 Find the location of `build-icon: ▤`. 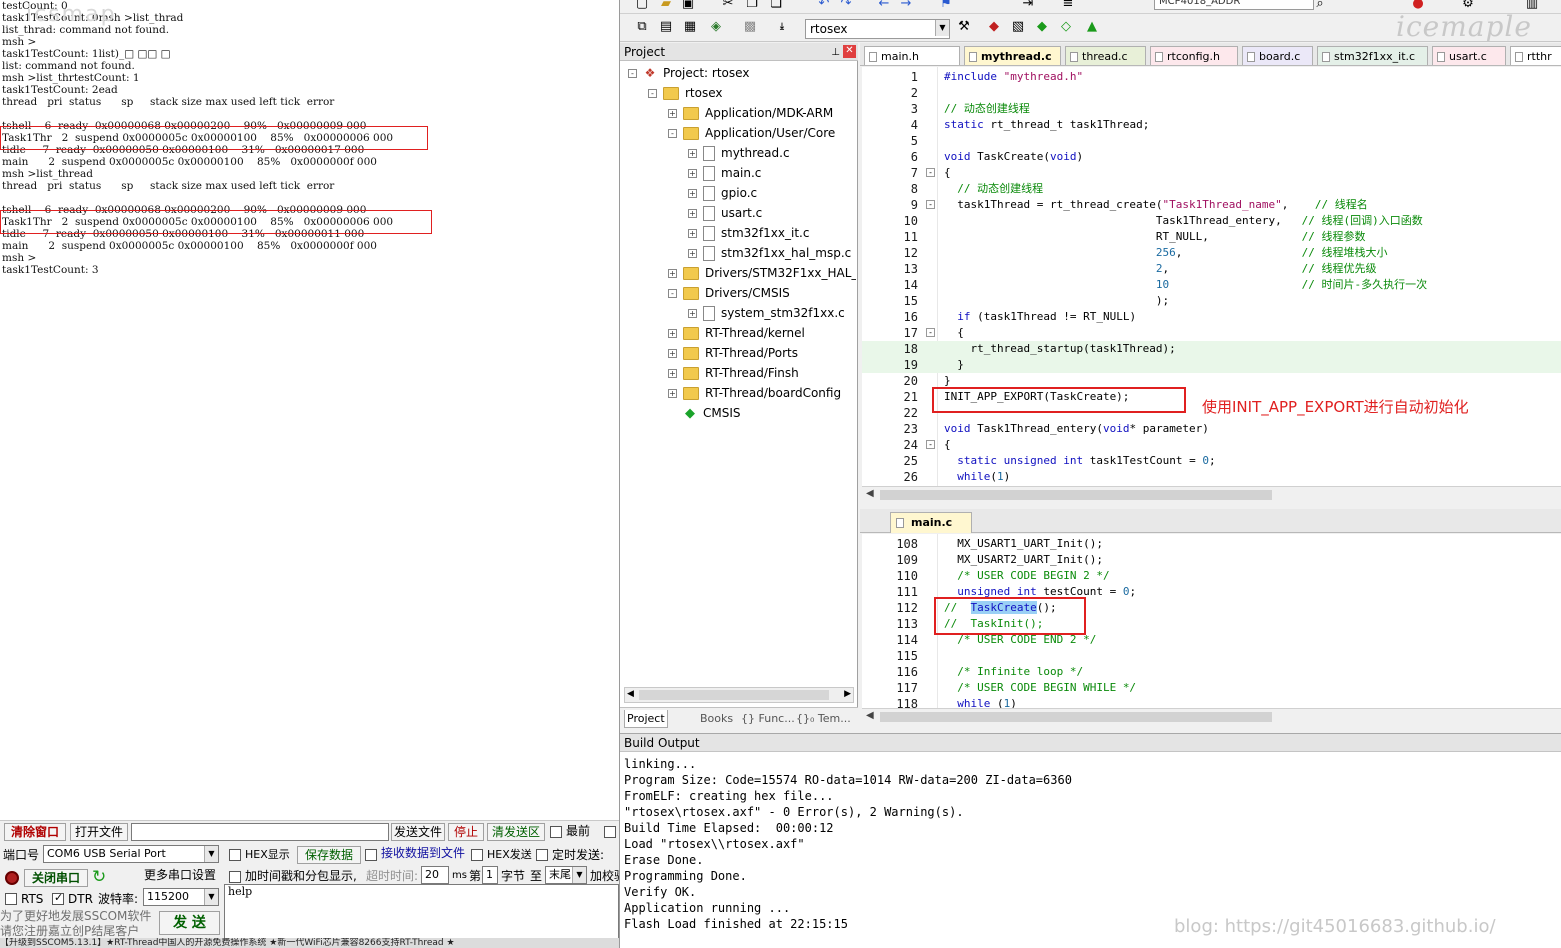

build-icon: ▤ is located at coordinates (666, 27).